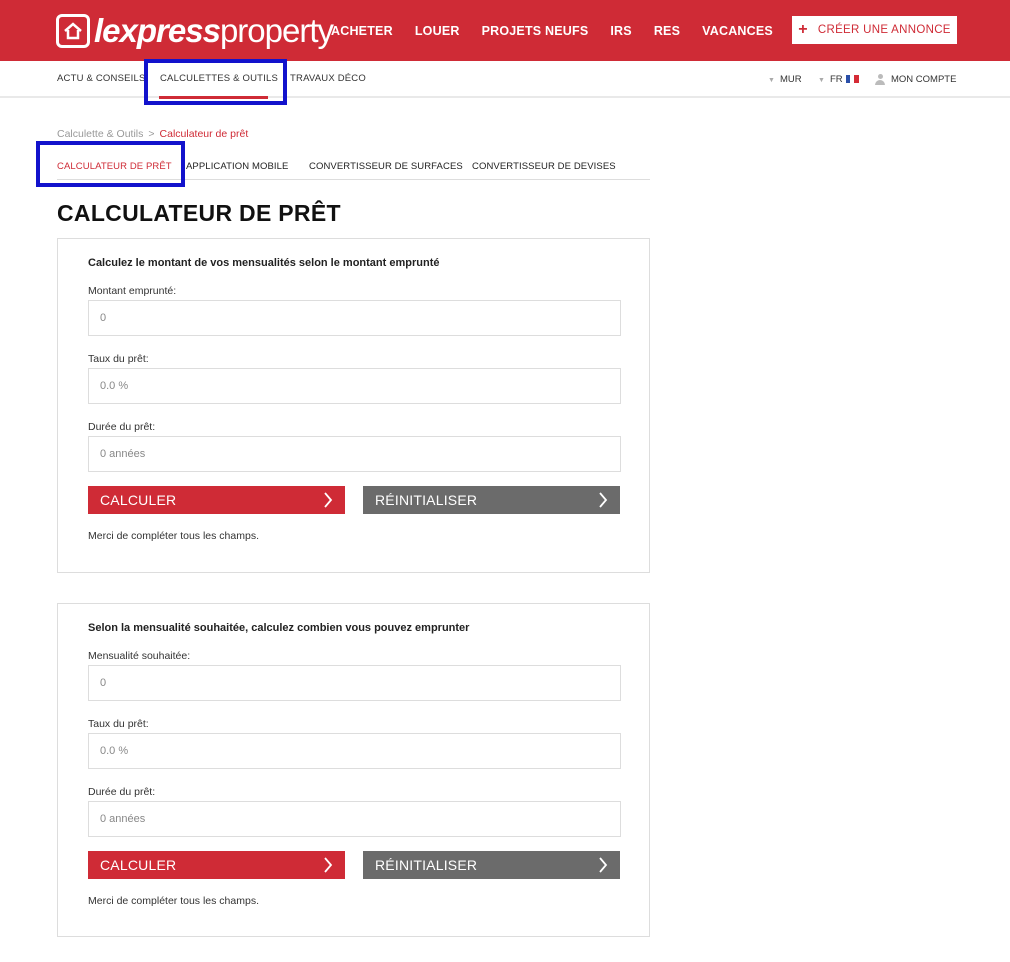 This screenshot has height=962, width=1010. Describe the element at coordinates (354, 318) in the screenshot. I see `loan-amount-input` at that location.